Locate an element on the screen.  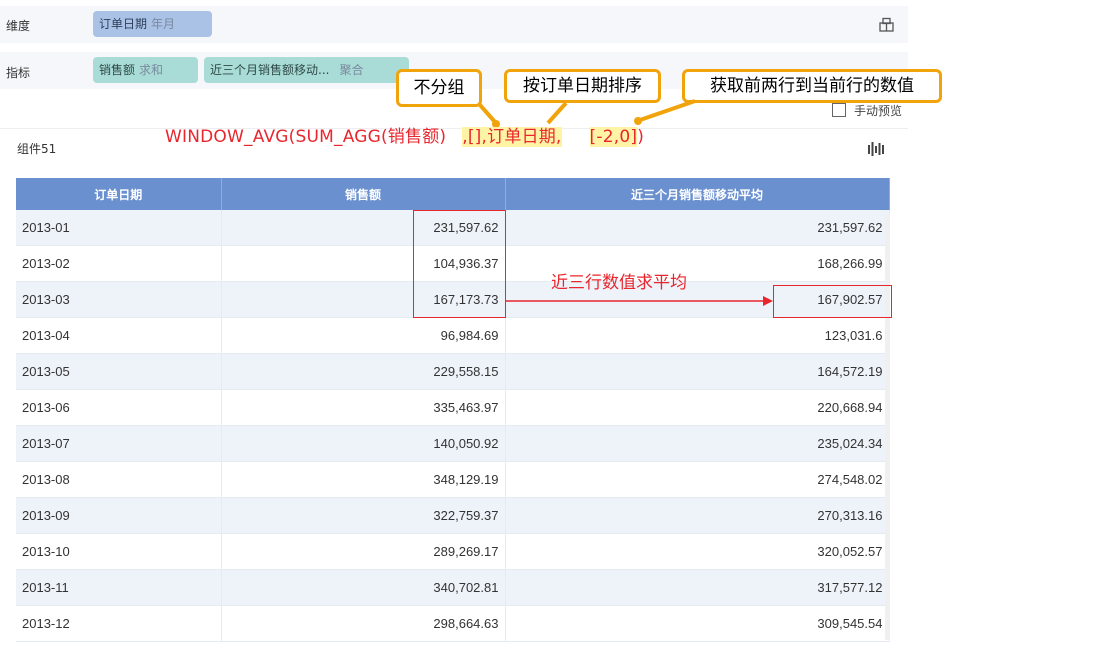
cell-moving-avg: 231,597.62 is located at coordinates (697, 228).